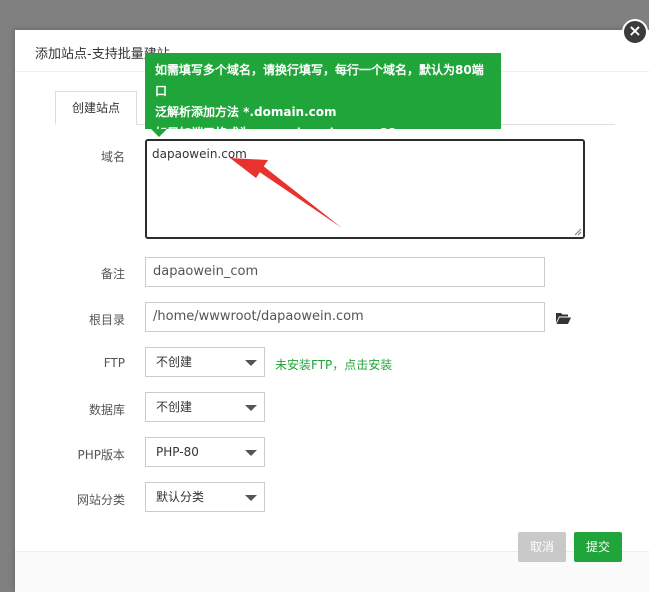  I want to click on tab-create-site: 创建站点, so click(96, 108).